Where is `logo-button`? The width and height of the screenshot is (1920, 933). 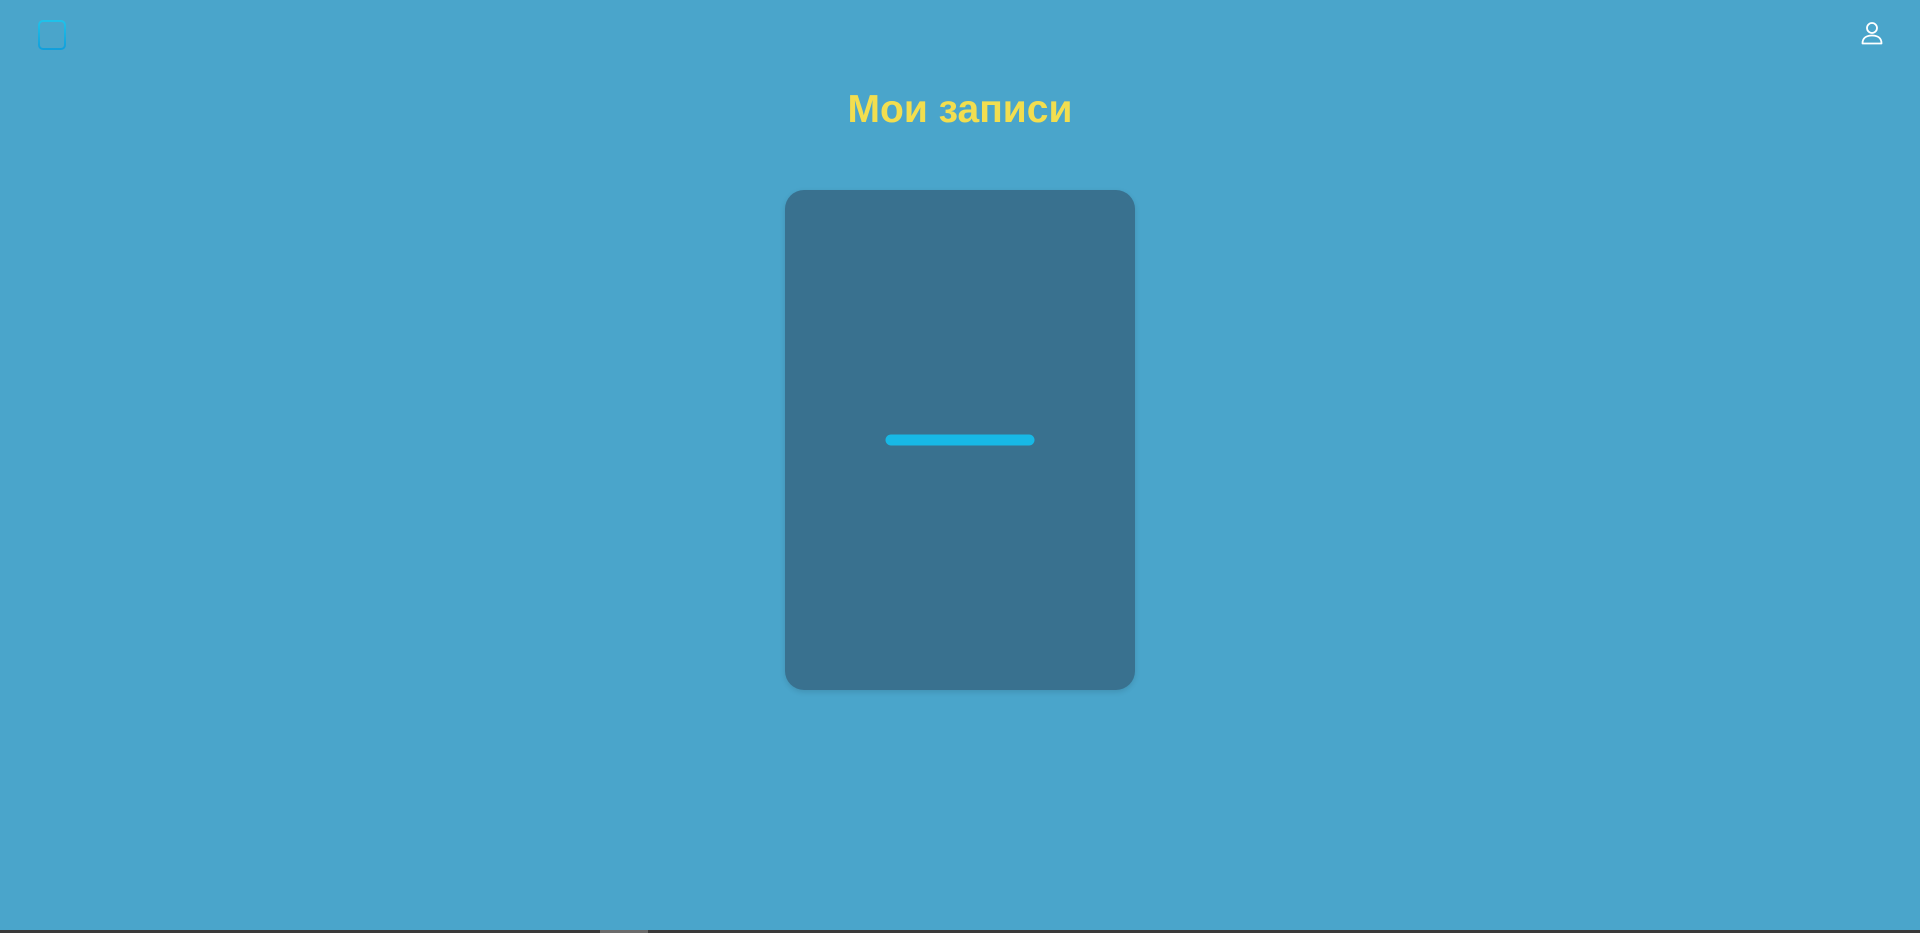
logo-button is located at coordinates (52, 35).